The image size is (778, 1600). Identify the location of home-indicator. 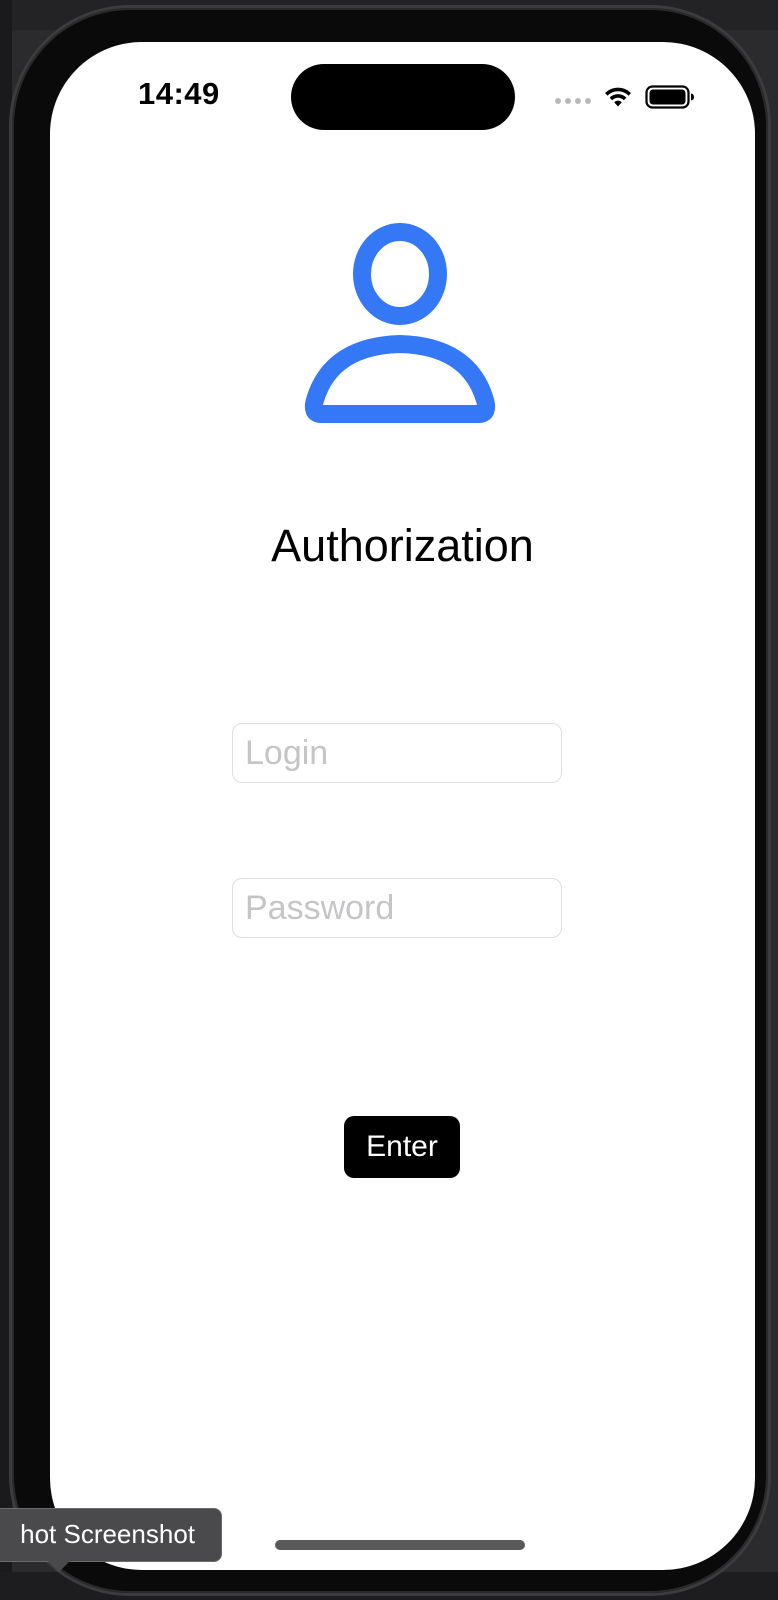
(400, 1545).